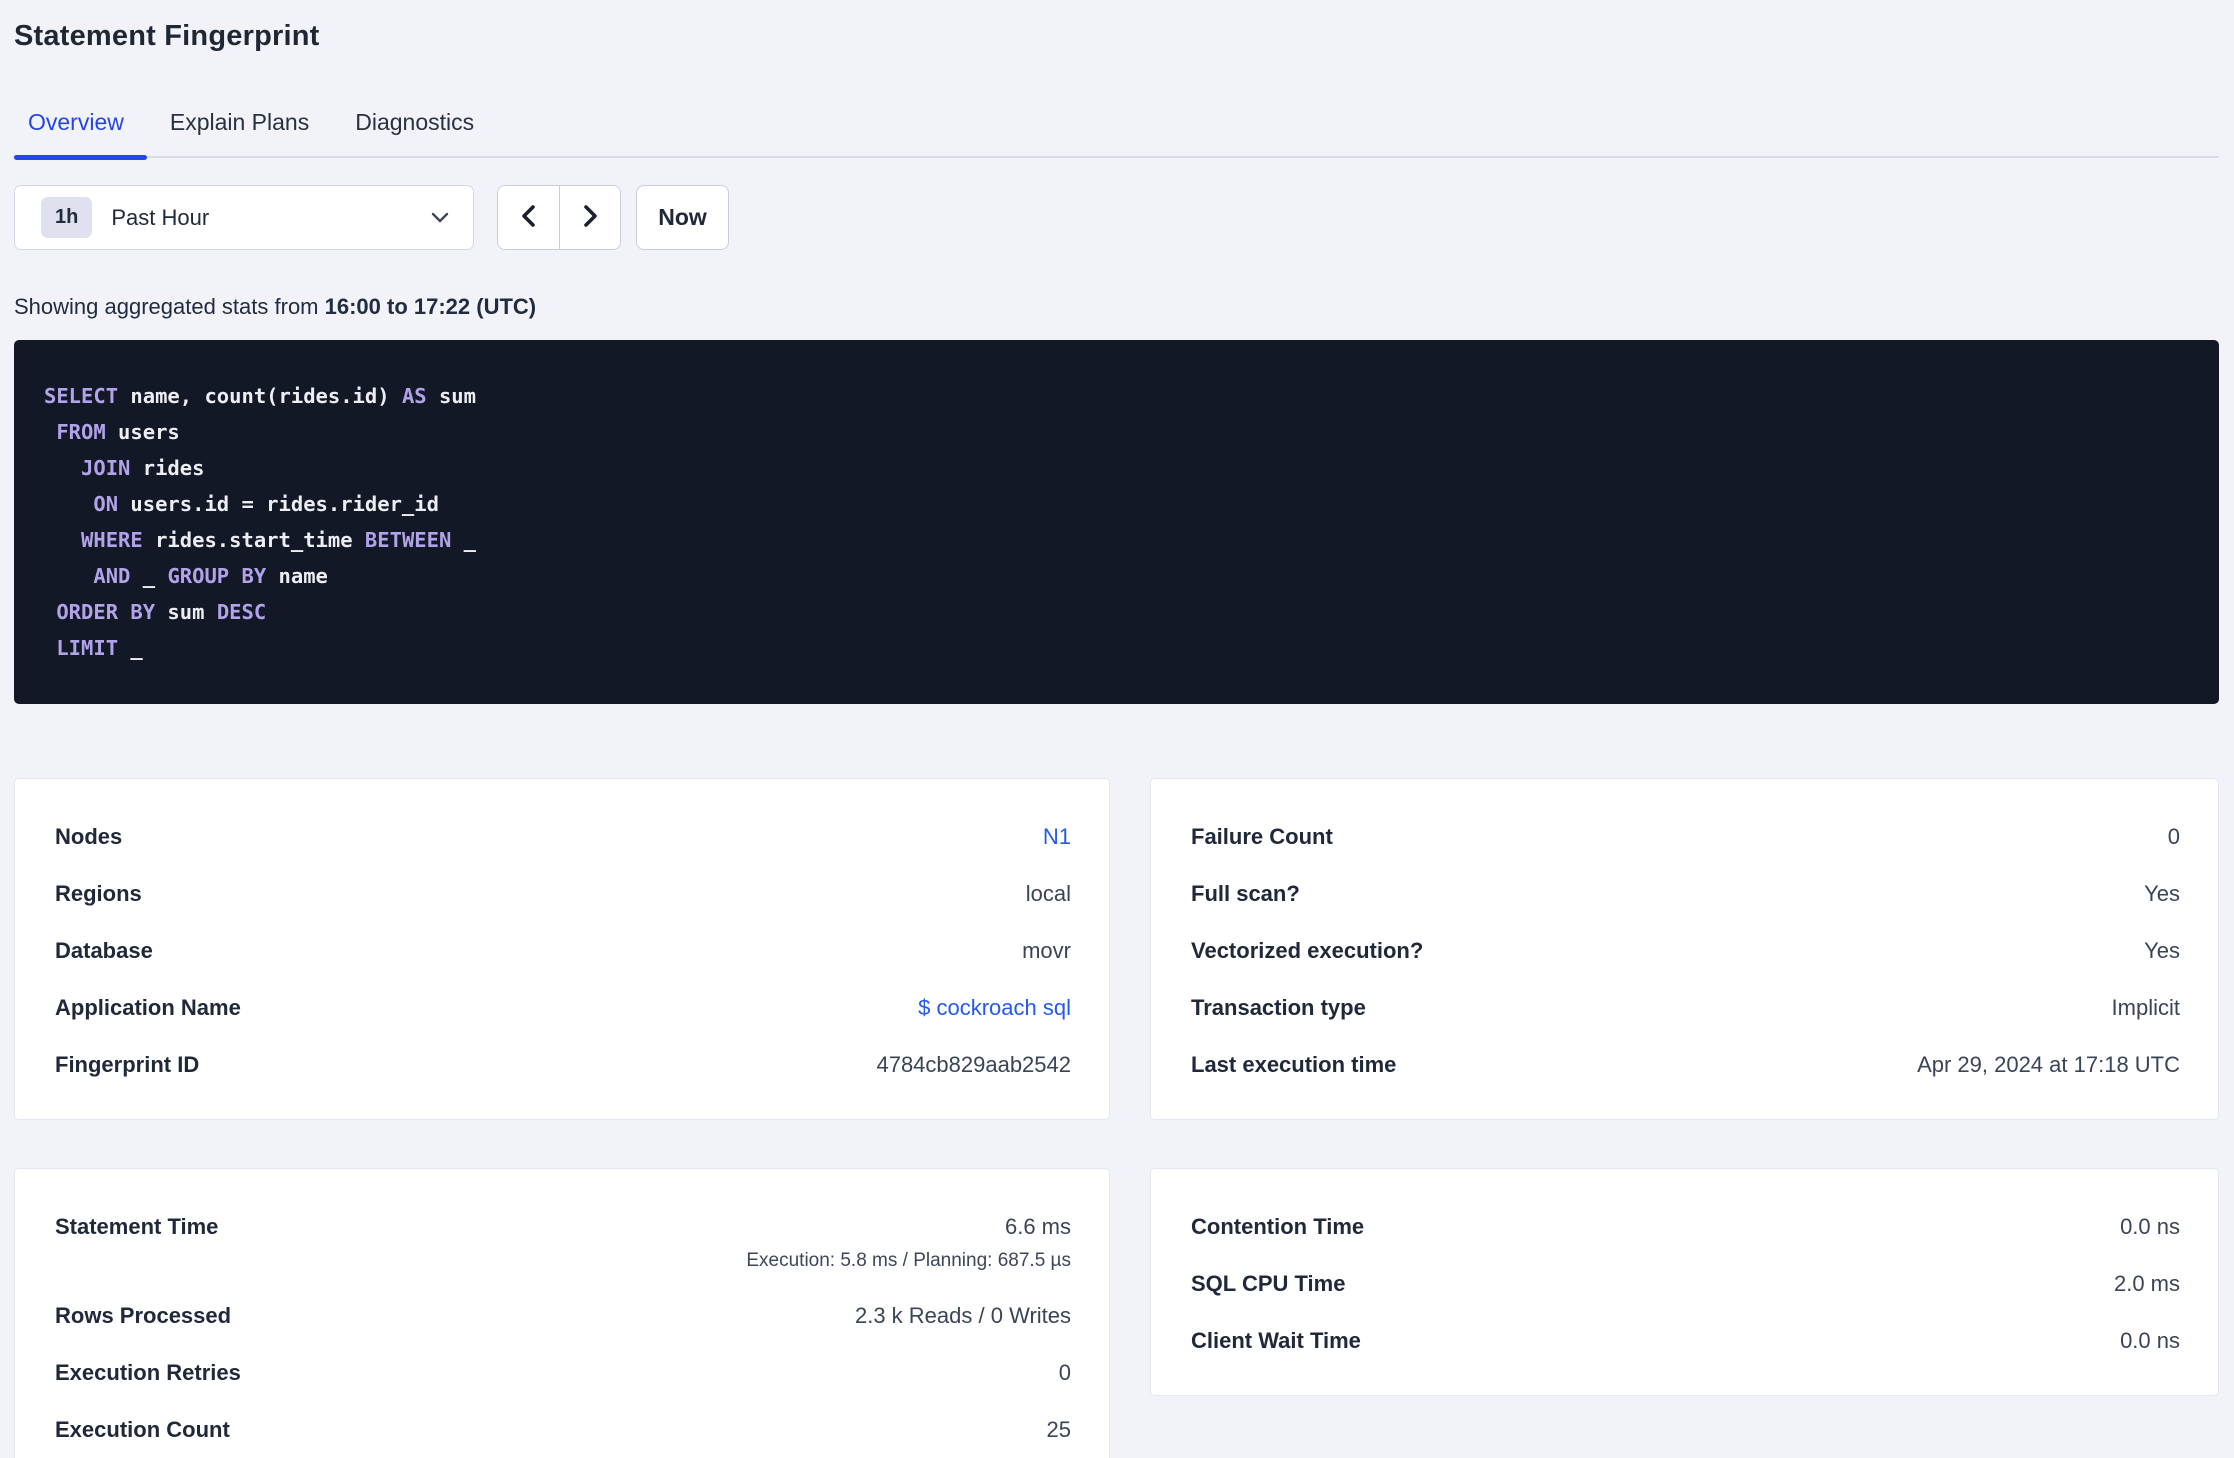  I want to click on sql-line: LIMIT _, so click(99, 648).